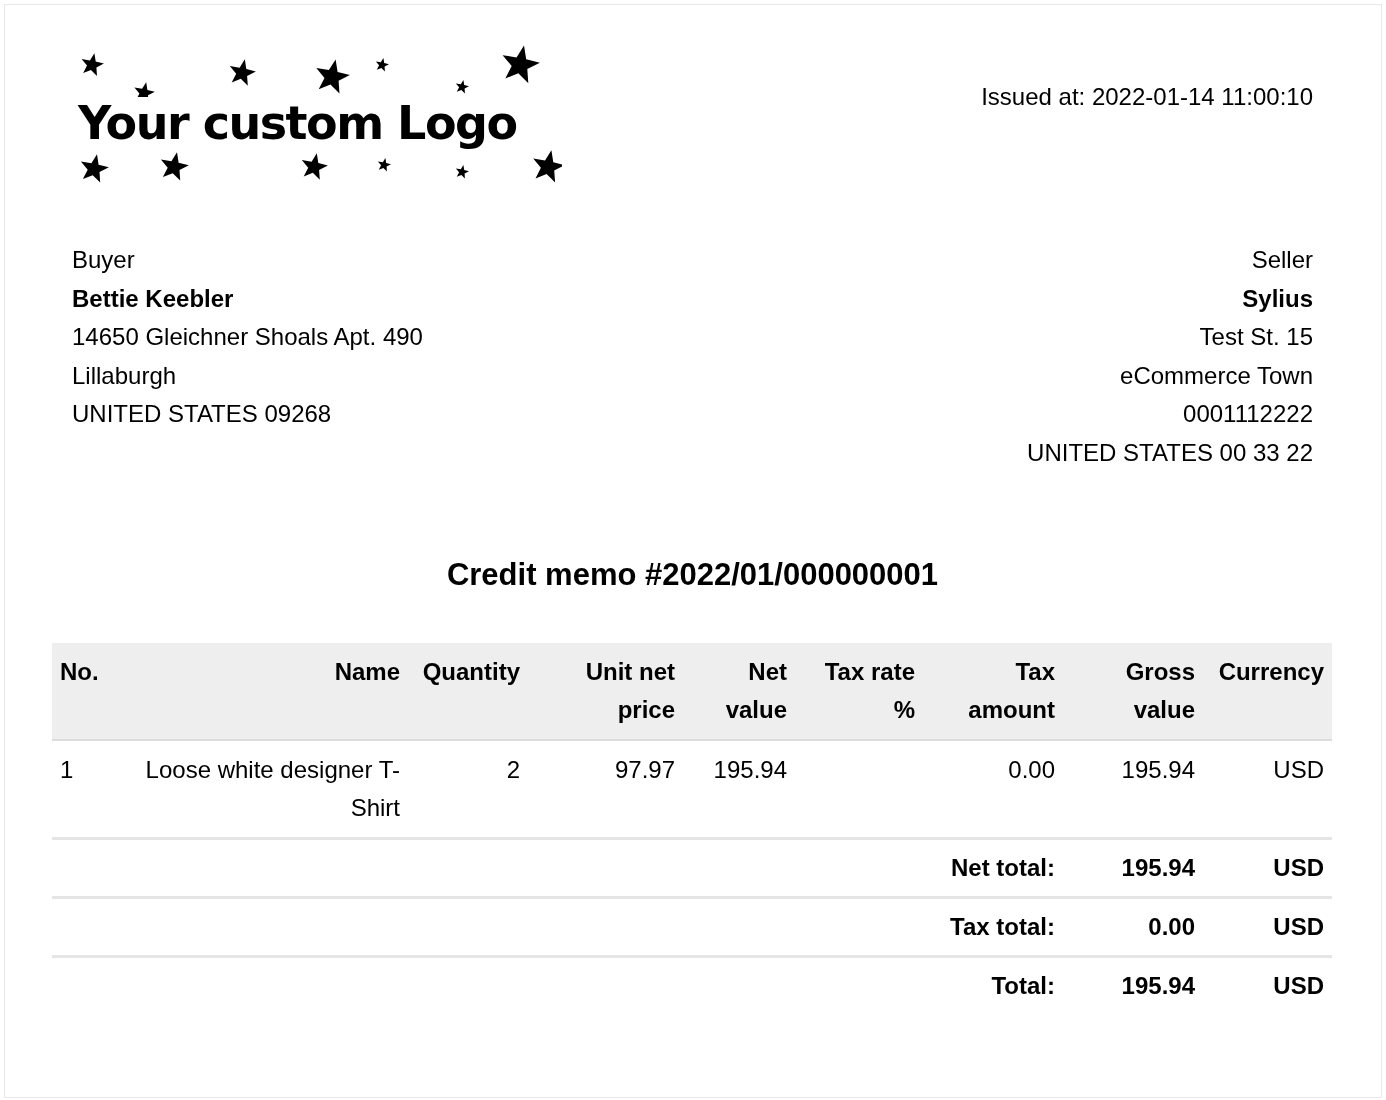 The width and height of the screenshot is (1386, 1100). I want to click on total-label: Net total:, so click(1003, 867).